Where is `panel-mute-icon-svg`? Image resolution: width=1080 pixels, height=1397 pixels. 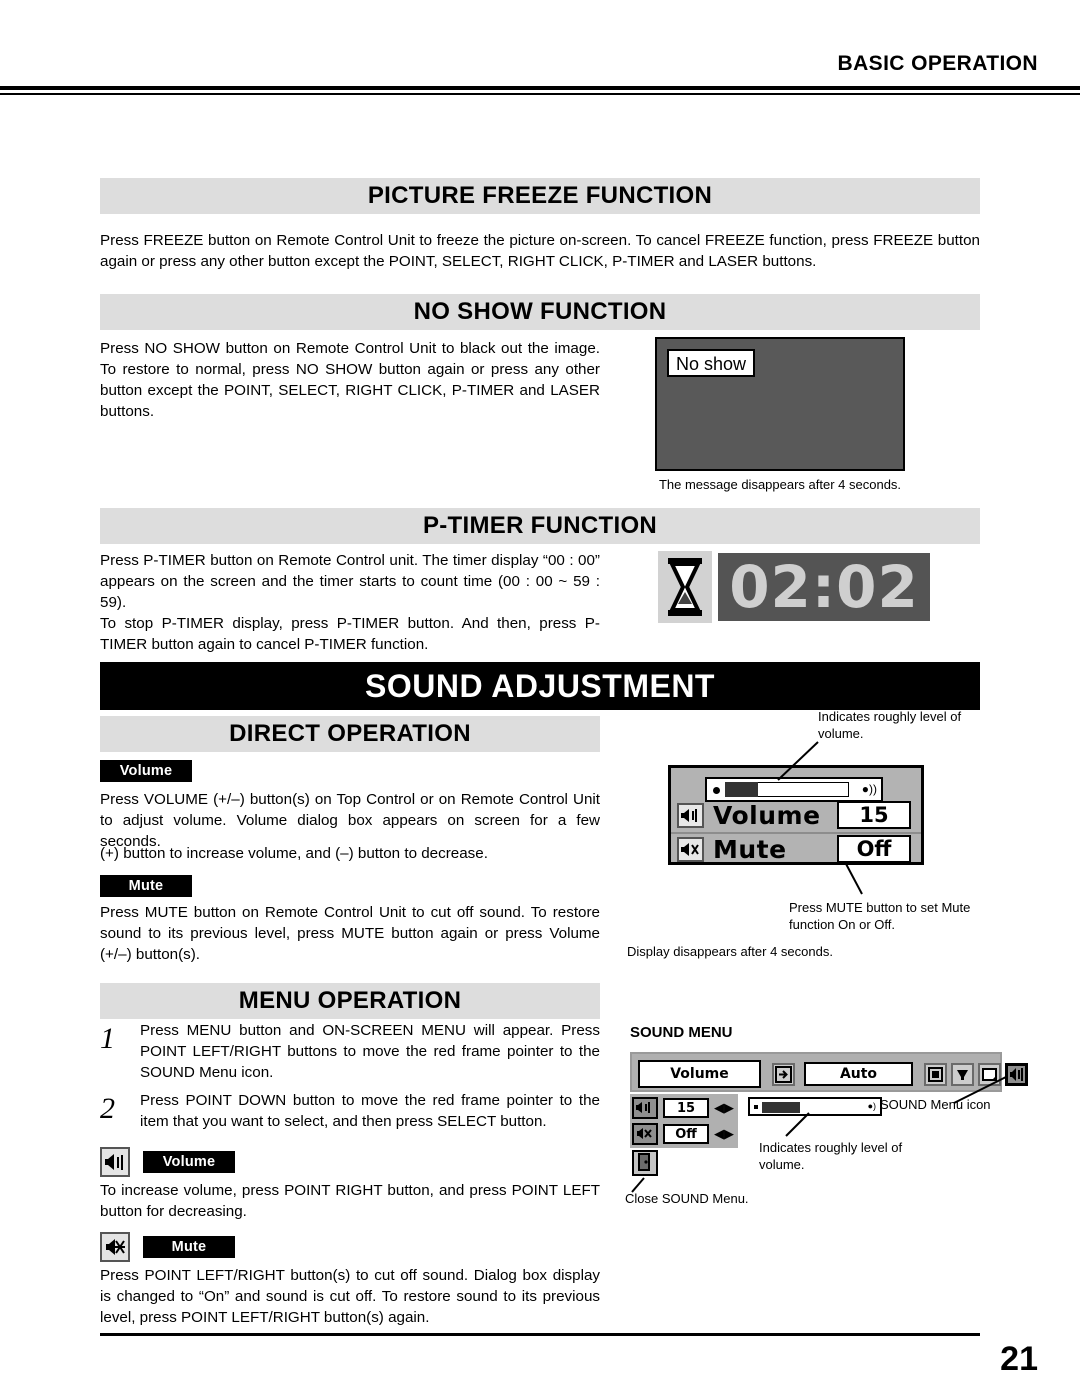 panel-mute-icon-svg is located at coordinates (644, 1133).